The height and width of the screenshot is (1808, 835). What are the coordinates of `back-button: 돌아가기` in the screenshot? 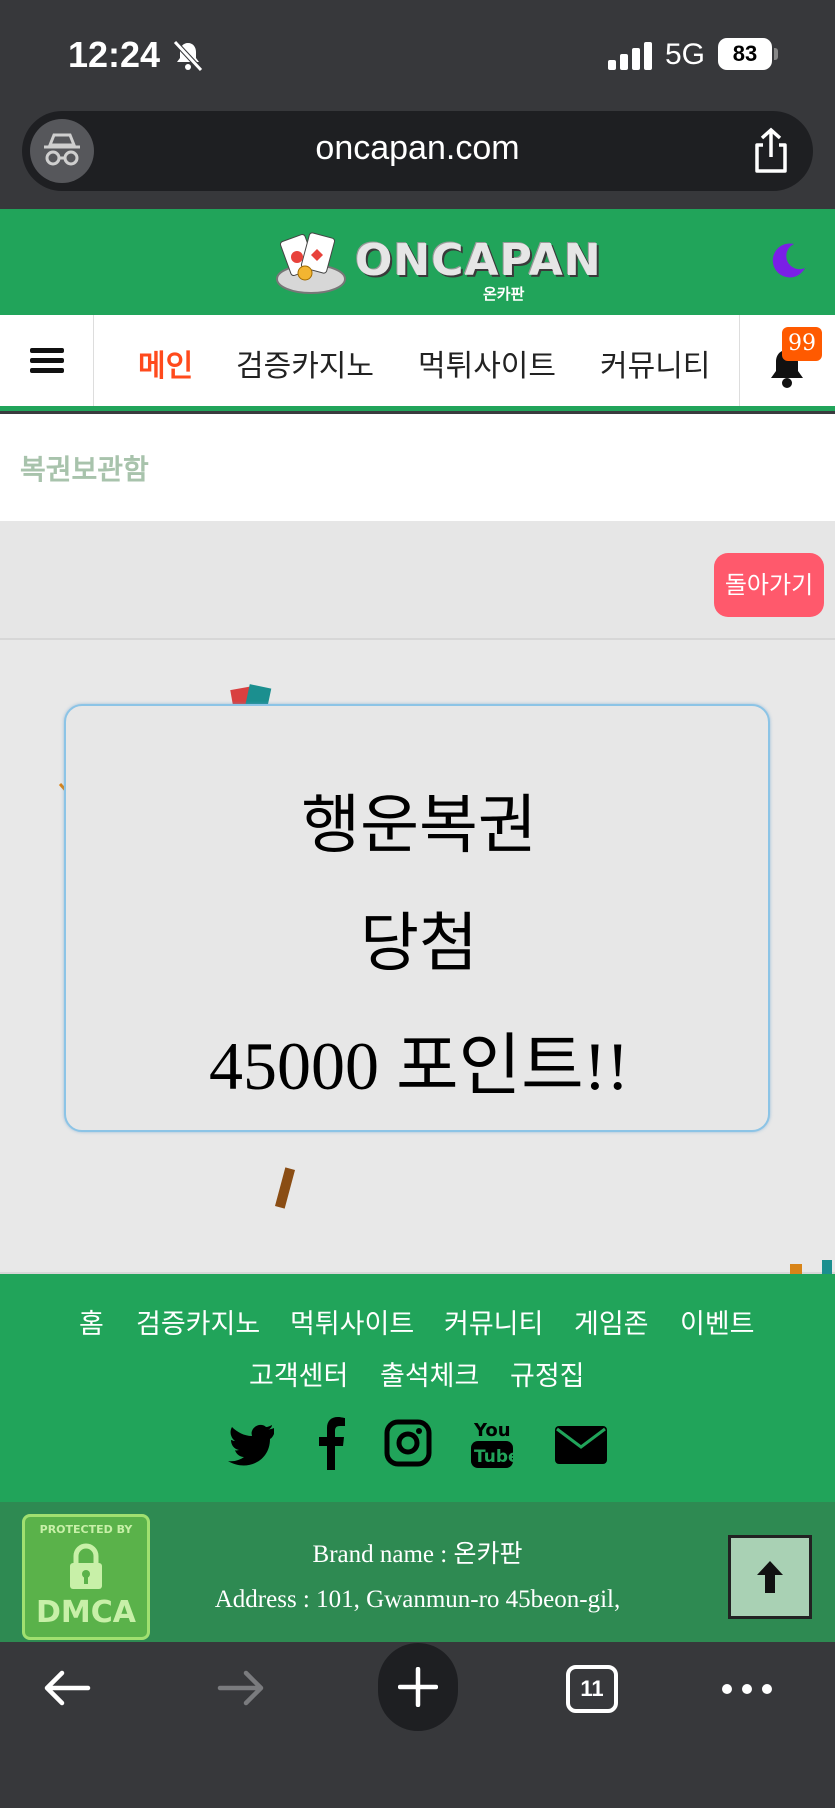 It's located at (769, 585).